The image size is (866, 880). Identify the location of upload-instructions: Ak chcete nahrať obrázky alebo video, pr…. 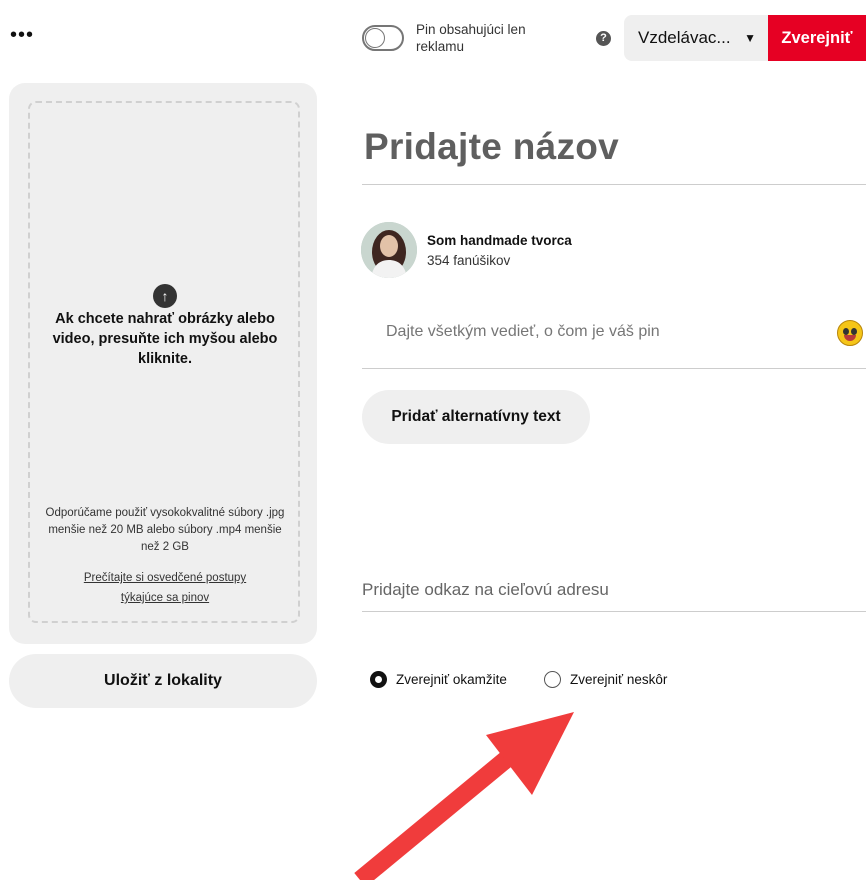
(165, 339).